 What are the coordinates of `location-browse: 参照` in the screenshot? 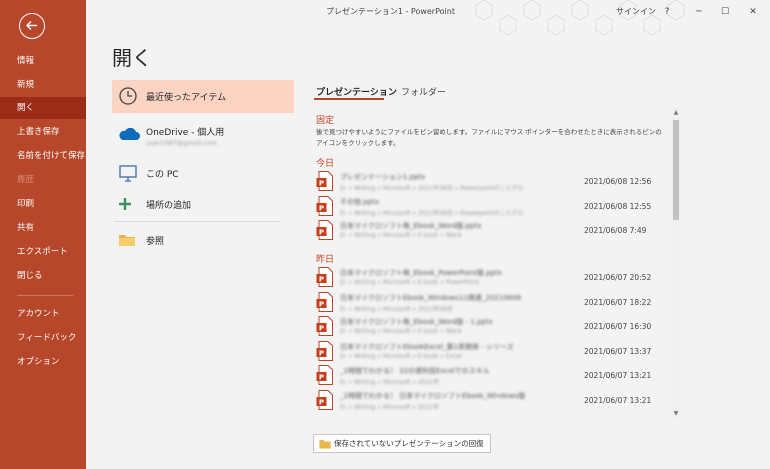 It's located at (203, 240).